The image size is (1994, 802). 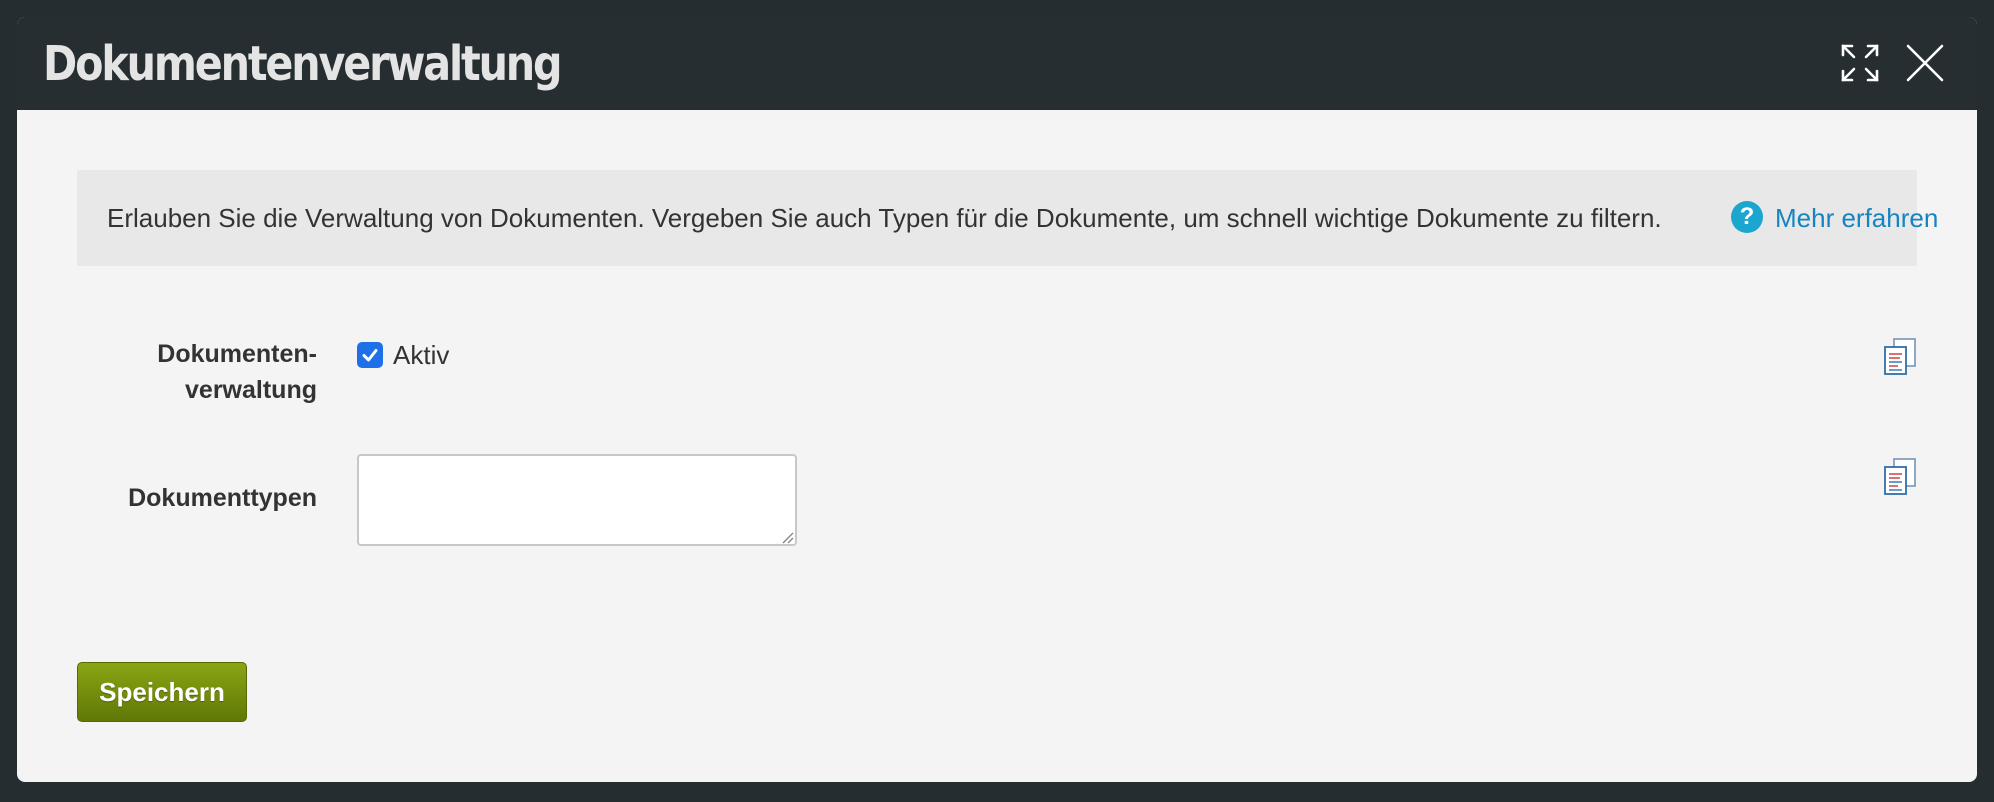 What do you see at coordinates (1747, 217) in the screenshot?
I see `help-icon: ?` at bounding box center [1747, 217].